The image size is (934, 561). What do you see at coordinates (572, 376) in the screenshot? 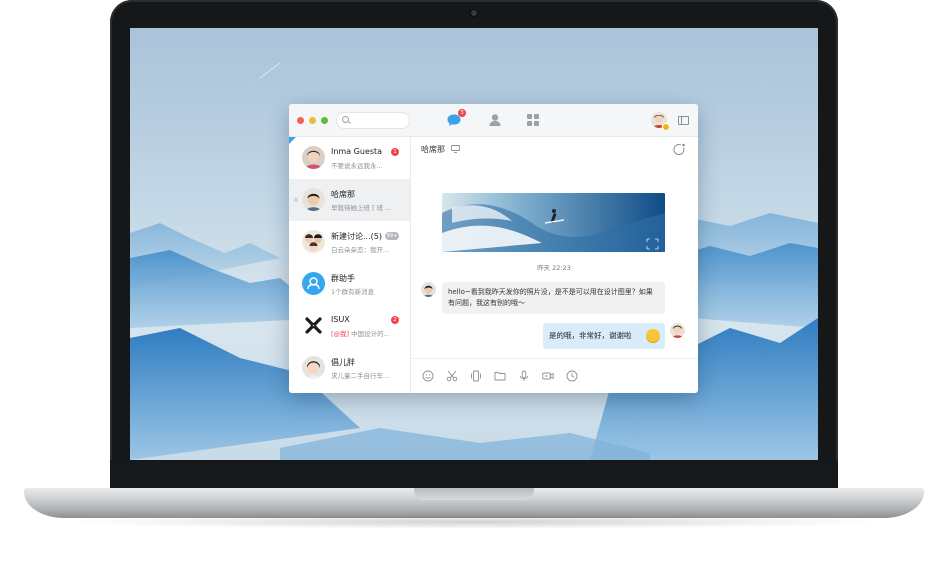
I see `history-icon` at bounding box center [572, 376].